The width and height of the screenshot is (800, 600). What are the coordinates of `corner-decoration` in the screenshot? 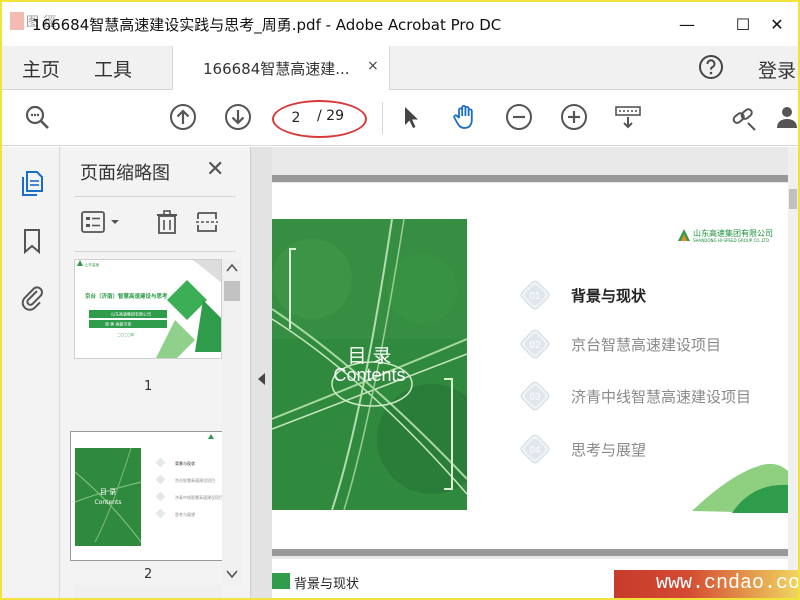 It's located at (740, 488).